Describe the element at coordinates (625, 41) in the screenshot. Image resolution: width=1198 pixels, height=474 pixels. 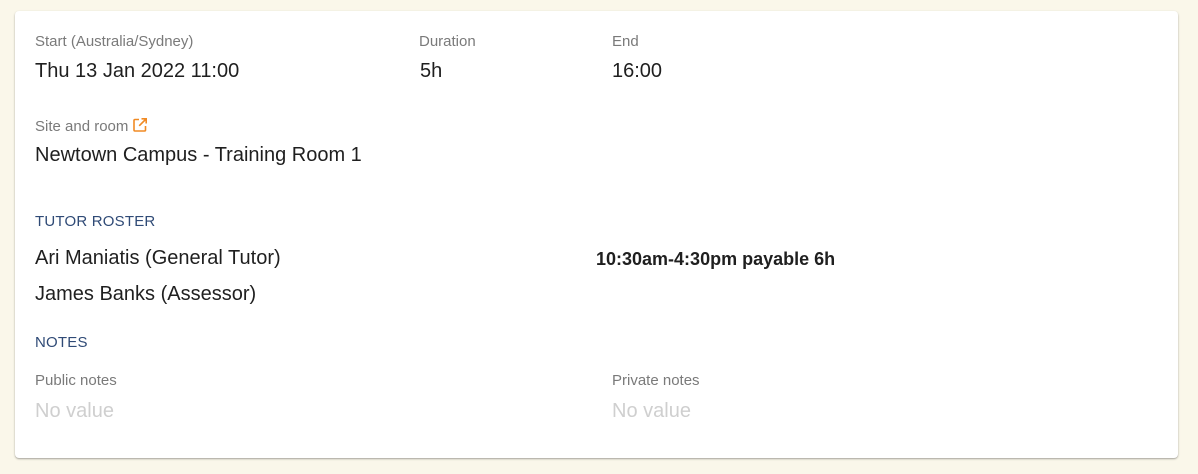
I see `end-label: End` at that location.